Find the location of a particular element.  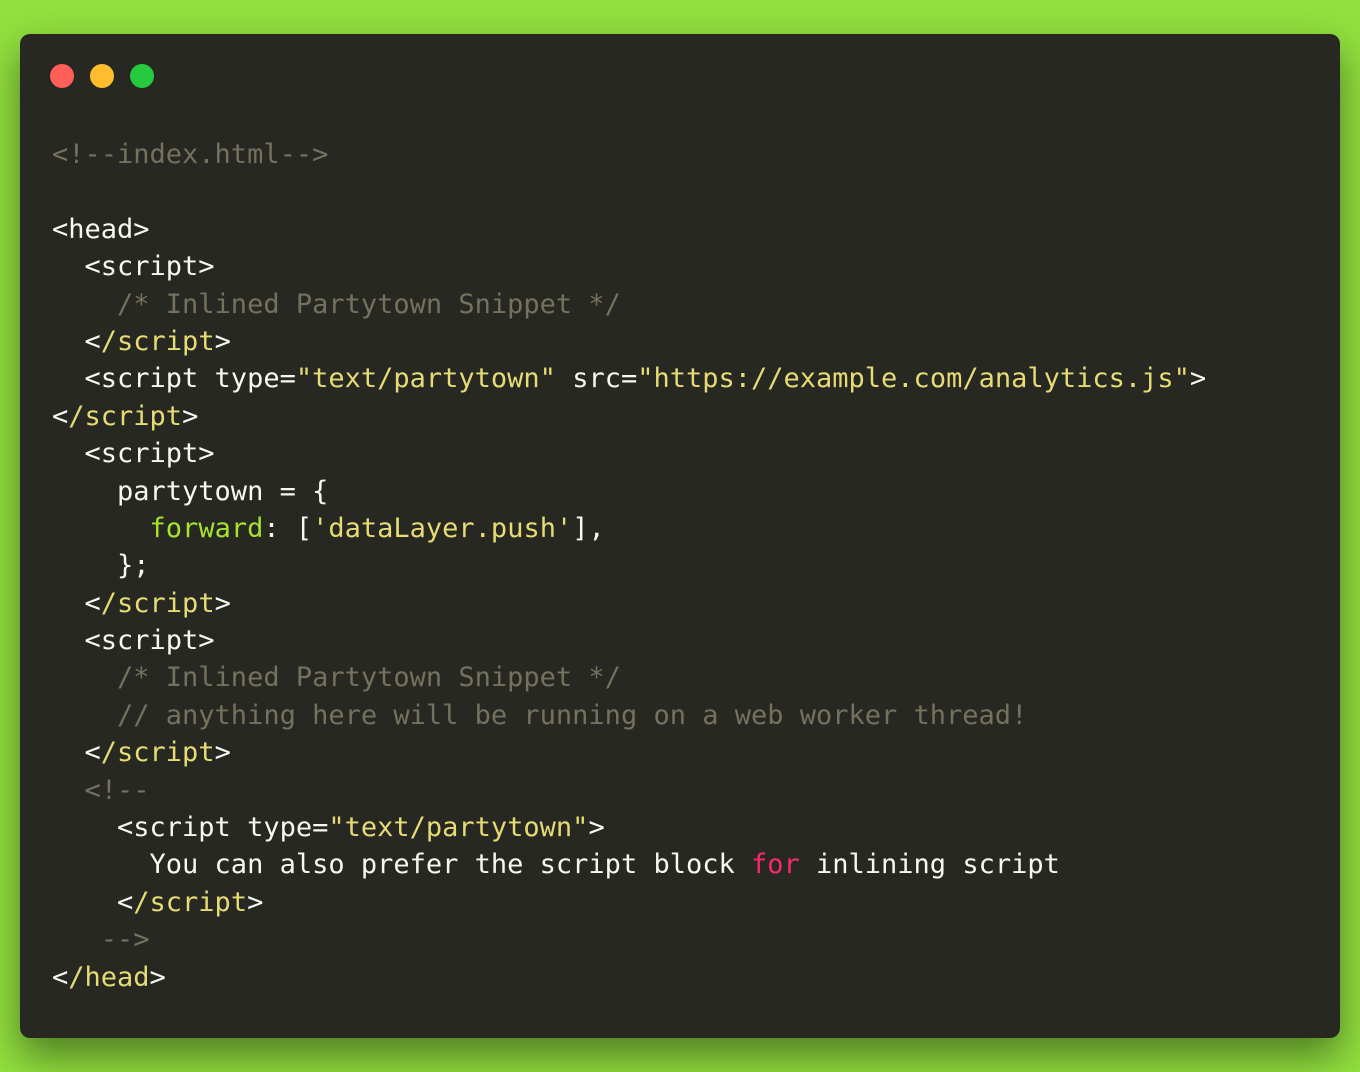

code-line: <head> is located at coordinates (629, 229).